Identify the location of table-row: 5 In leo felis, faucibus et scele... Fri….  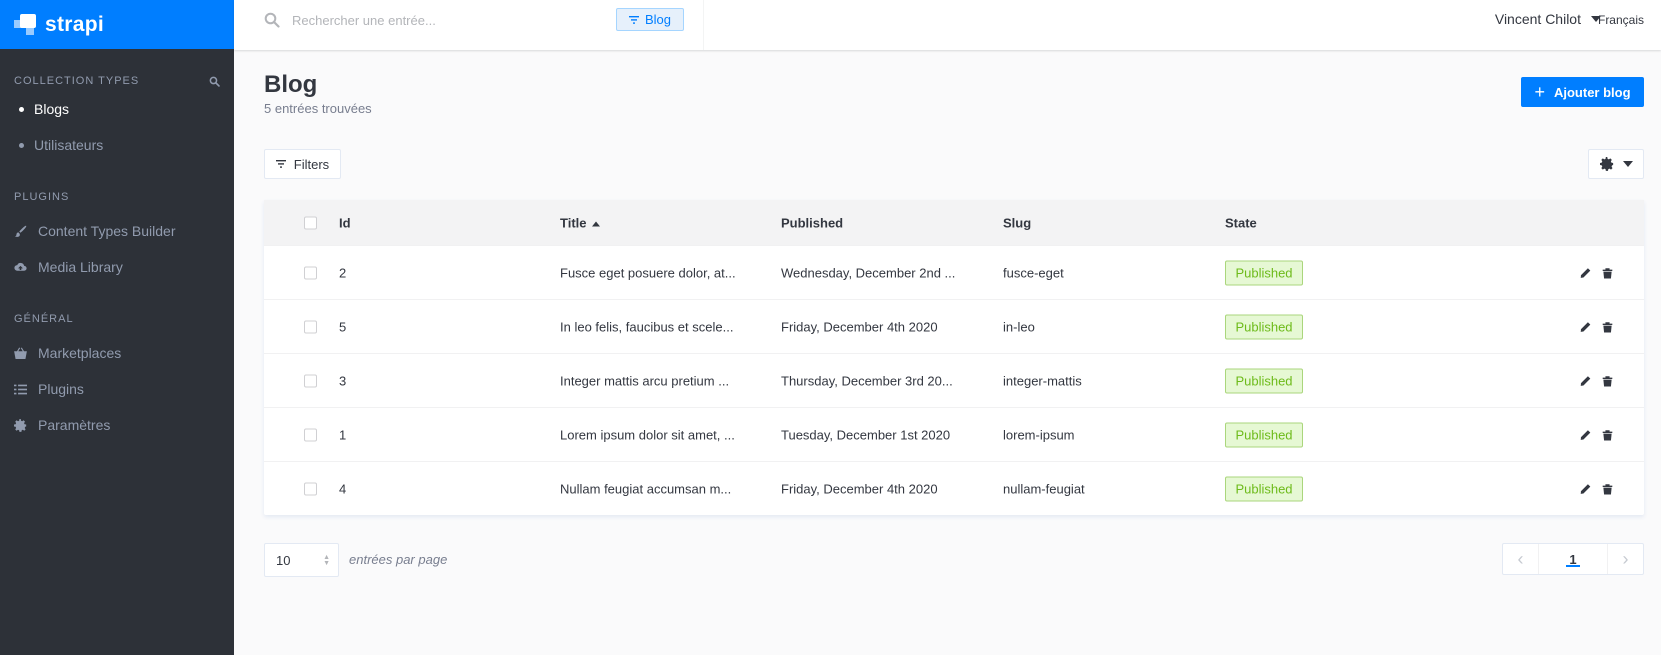
(954, 326).